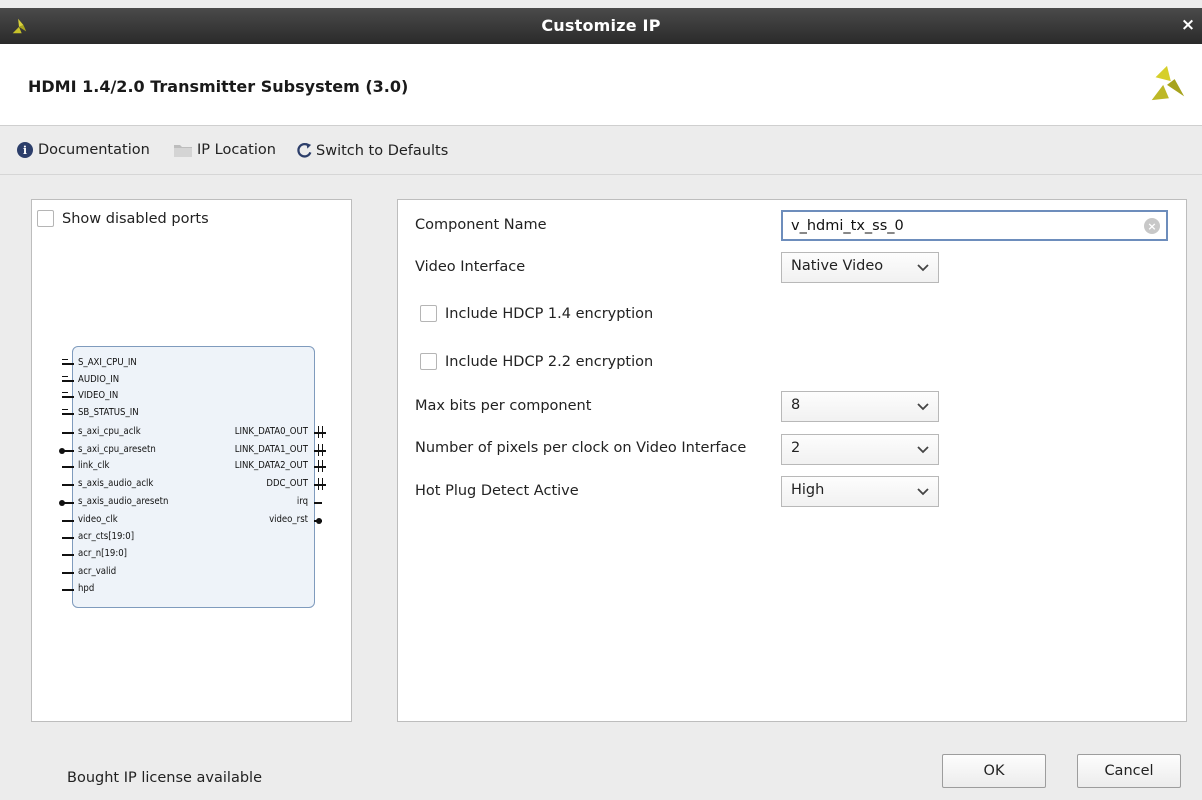  Describe the element at coordinates (25, 150) in the screenshot. I see `info-icon: i` at that location.